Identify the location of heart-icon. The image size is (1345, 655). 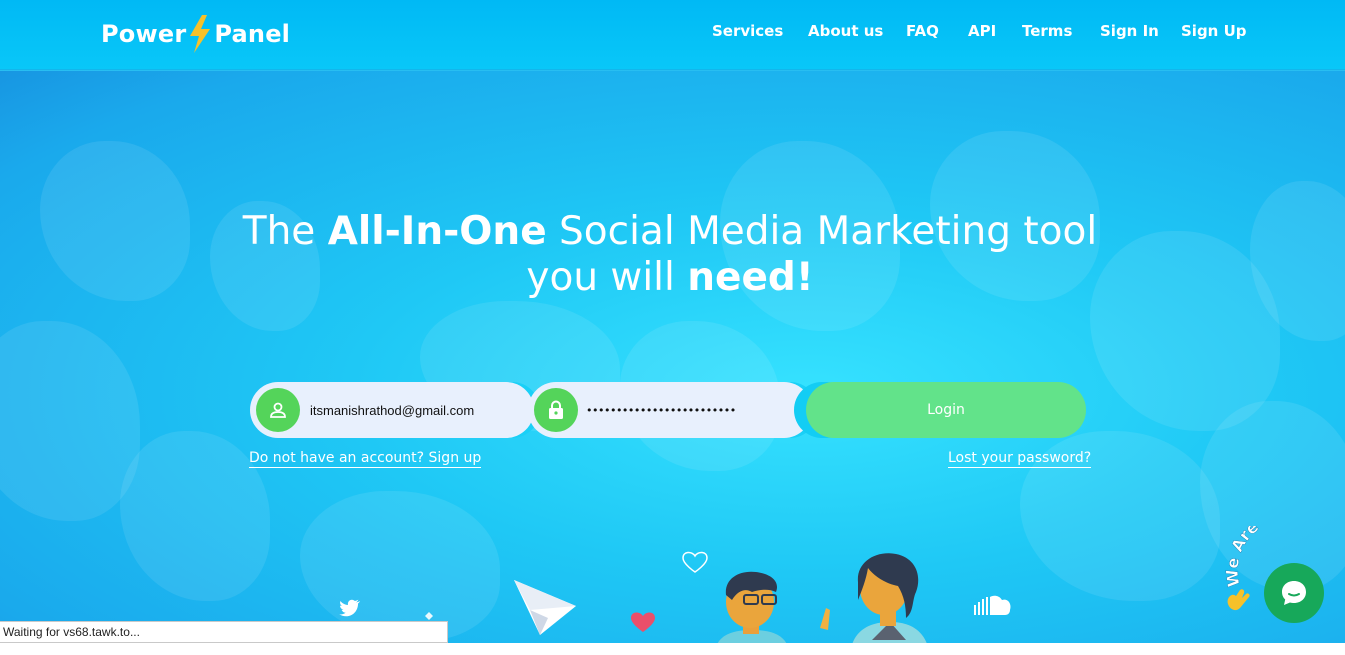
(643, 622).